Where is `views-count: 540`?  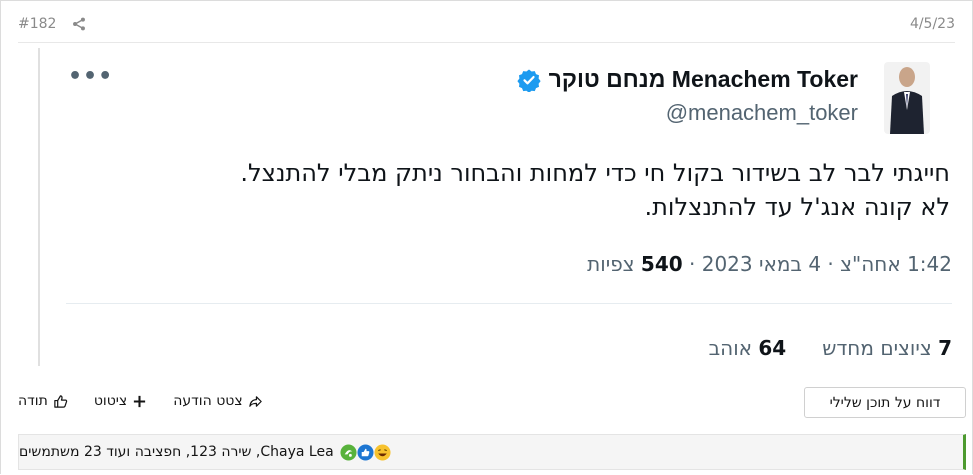 views-count: 540 is located at coordinates (661, 264).